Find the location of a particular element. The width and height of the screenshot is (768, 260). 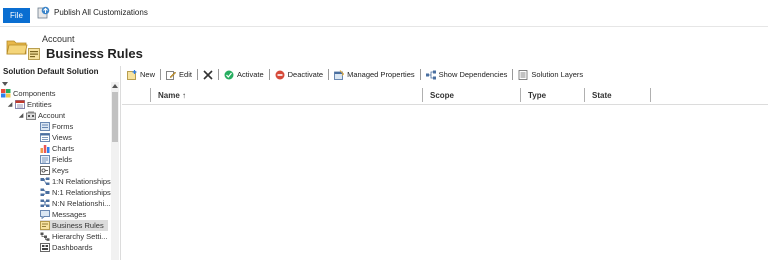

publish-label: Publish All Customizations is located at coordinates (101, 12).